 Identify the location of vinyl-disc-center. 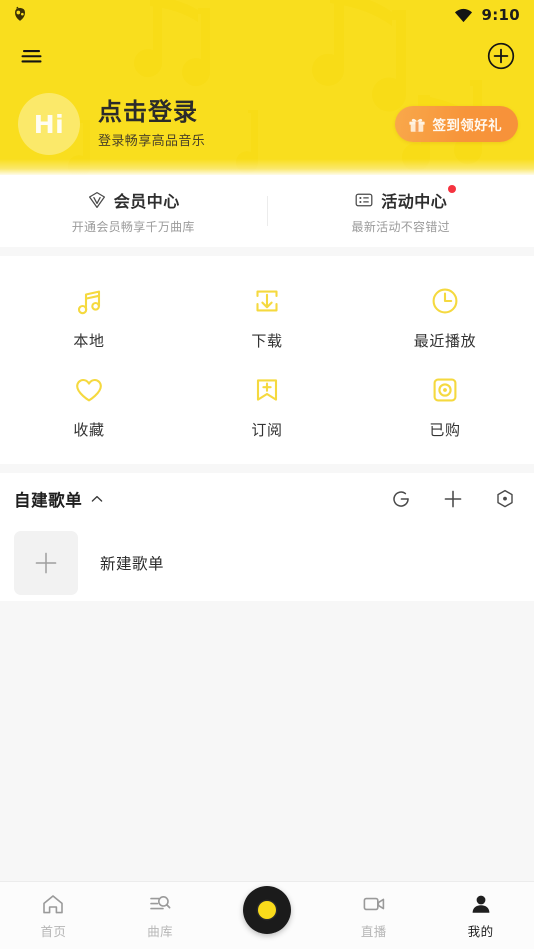
(266, 910).